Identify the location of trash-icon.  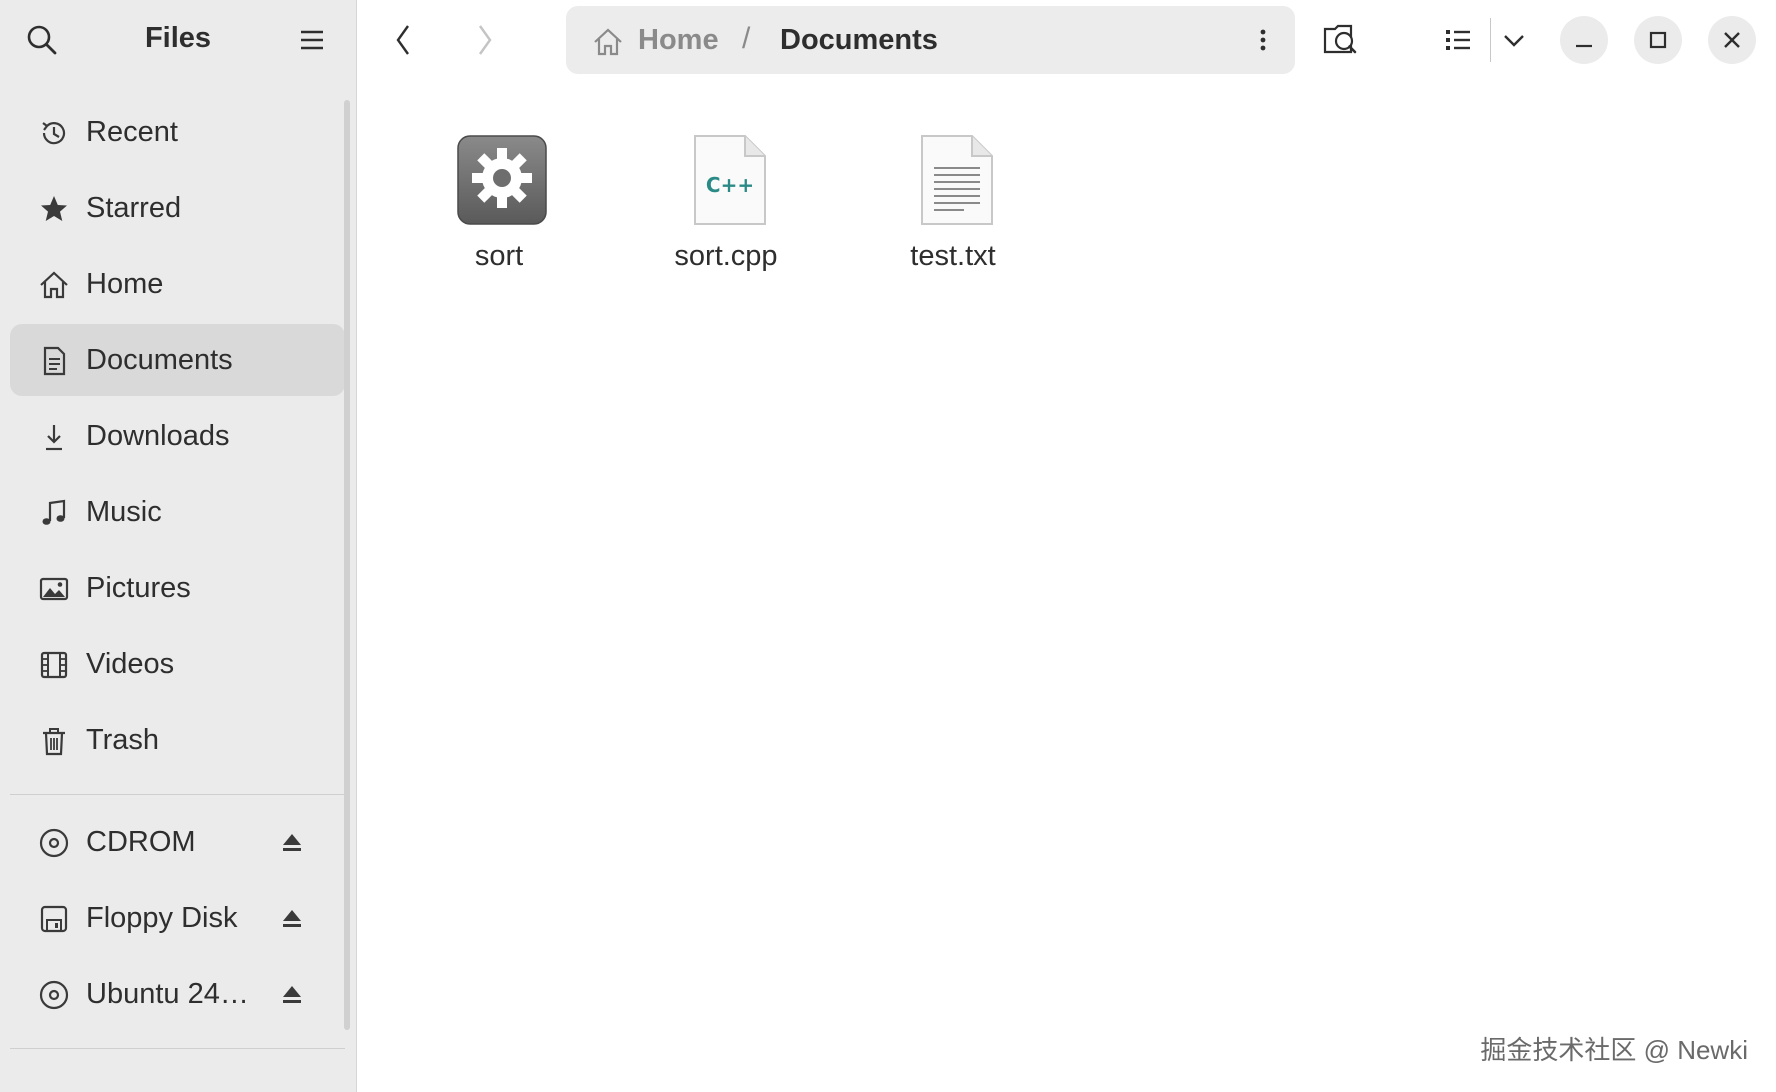
(54, 742).